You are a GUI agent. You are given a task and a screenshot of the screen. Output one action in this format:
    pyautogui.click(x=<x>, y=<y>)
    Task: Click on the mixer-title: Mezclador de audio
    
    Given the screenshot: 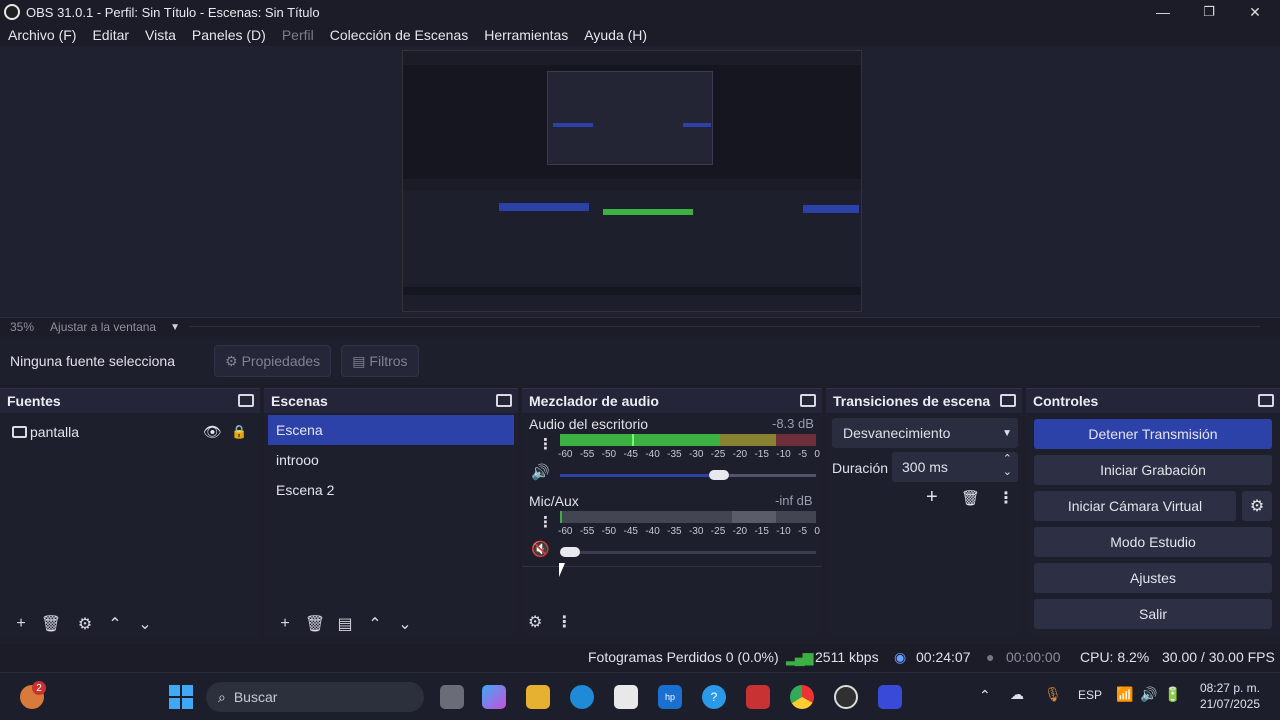 What is the action you would take?
    pyautogui.click(x=594, y=401)
    